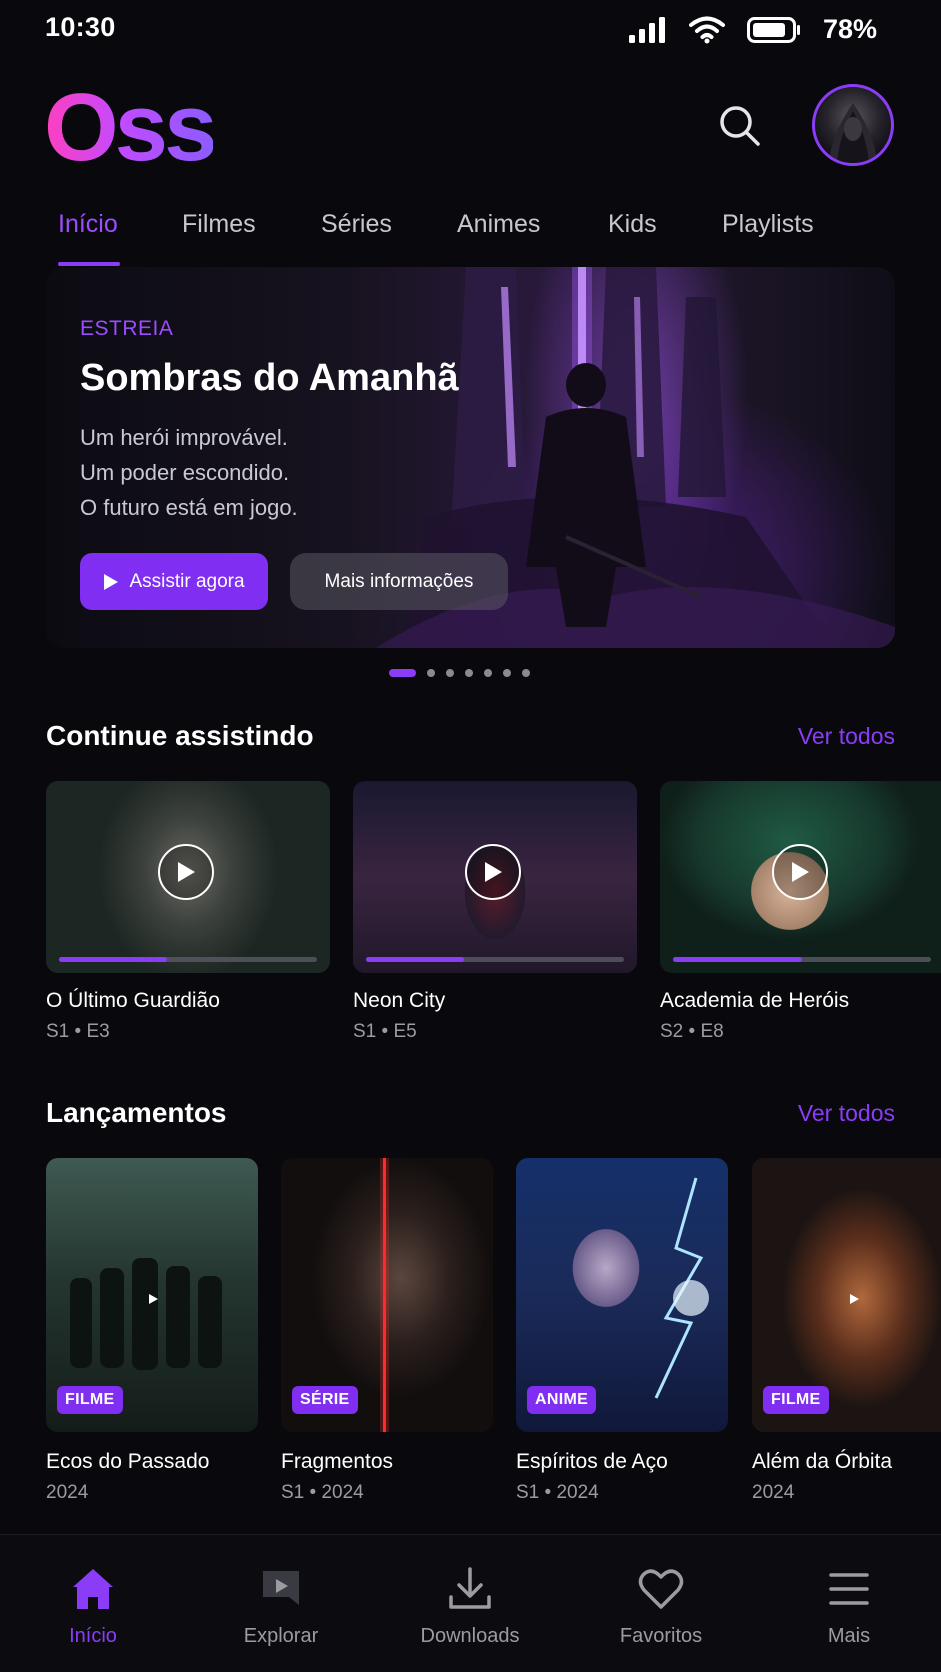 This screenshot has height=1672, width=941. I want to click on nav-label: Início, so click(93, 1636).